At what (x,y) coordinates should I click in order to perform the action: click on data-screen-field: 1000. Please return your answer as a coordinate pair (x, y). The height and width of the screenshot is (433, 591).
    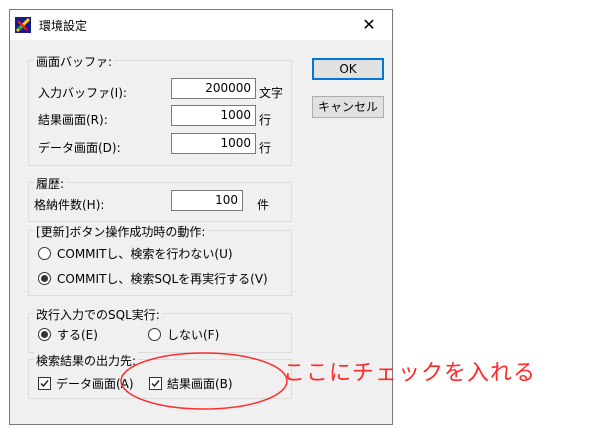
    Looking at the image, I should click on (213, 143).